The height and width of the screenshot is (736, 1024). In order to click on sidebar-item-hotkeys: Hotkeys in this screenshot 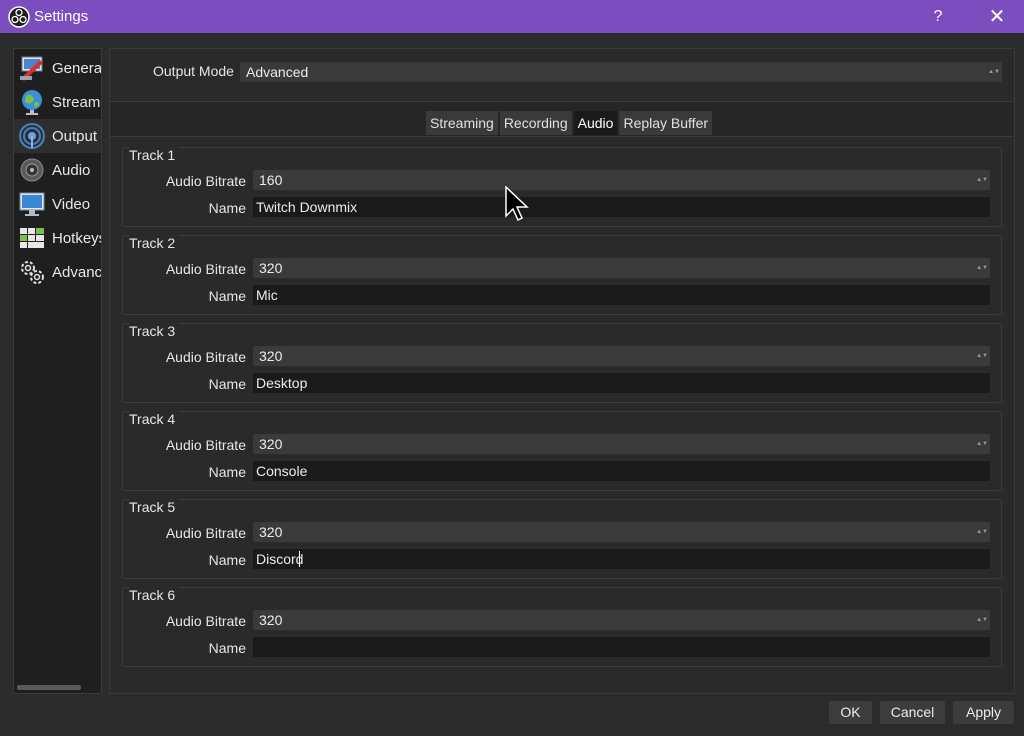, I will do `click(58, 238)`.